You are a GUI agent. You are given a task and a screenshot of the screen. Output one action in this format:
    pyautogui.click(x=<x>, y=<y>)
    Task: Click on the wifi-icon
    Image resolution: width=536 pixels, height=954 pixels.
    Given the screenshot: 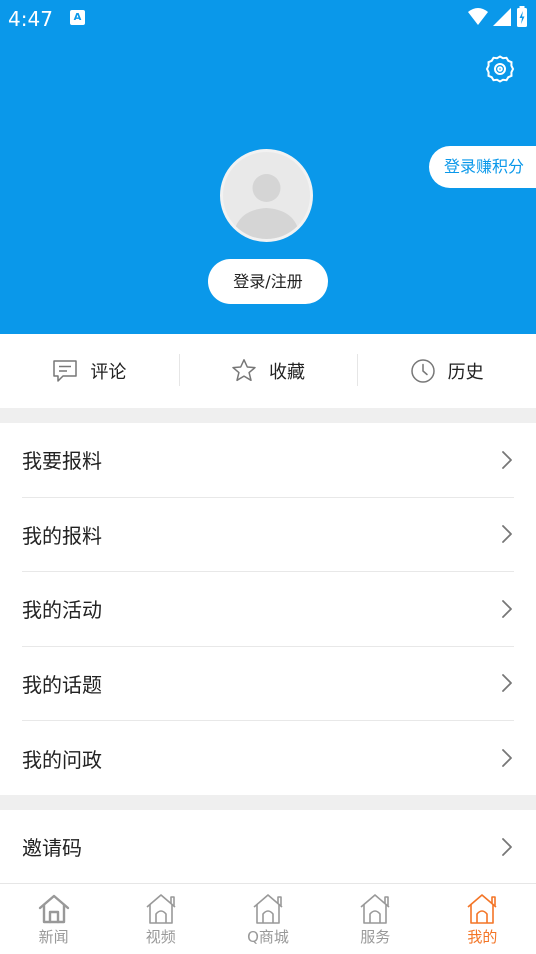 What is the action you would take?
    pyautogui.click(x=478, y=16)
    